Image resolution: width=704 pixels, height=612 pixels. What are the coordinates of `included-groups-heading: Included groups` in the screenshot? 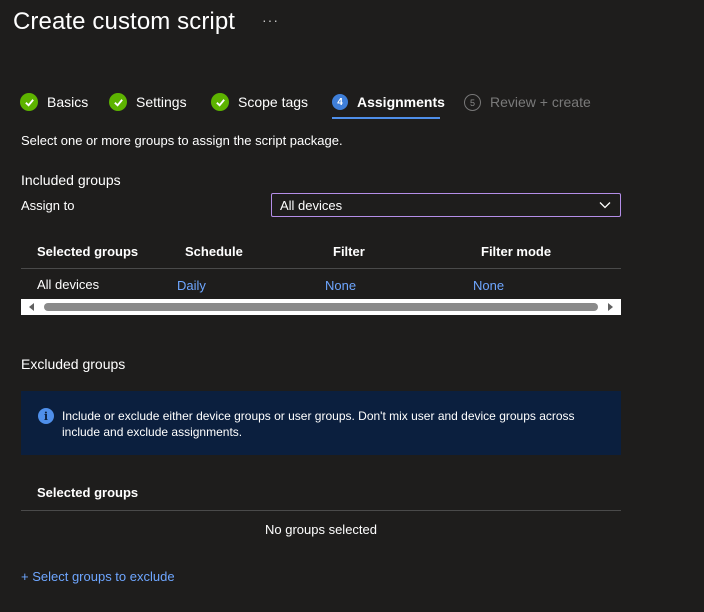 It's located at (71, 180).